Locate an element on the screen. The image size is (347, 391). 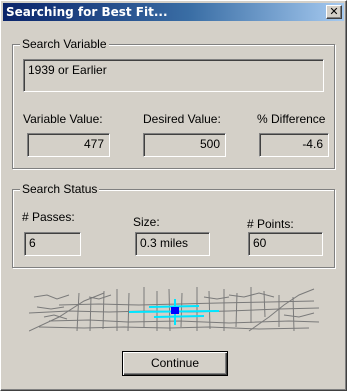
passes-label: # Passes: is located at coordinates (48, 217).